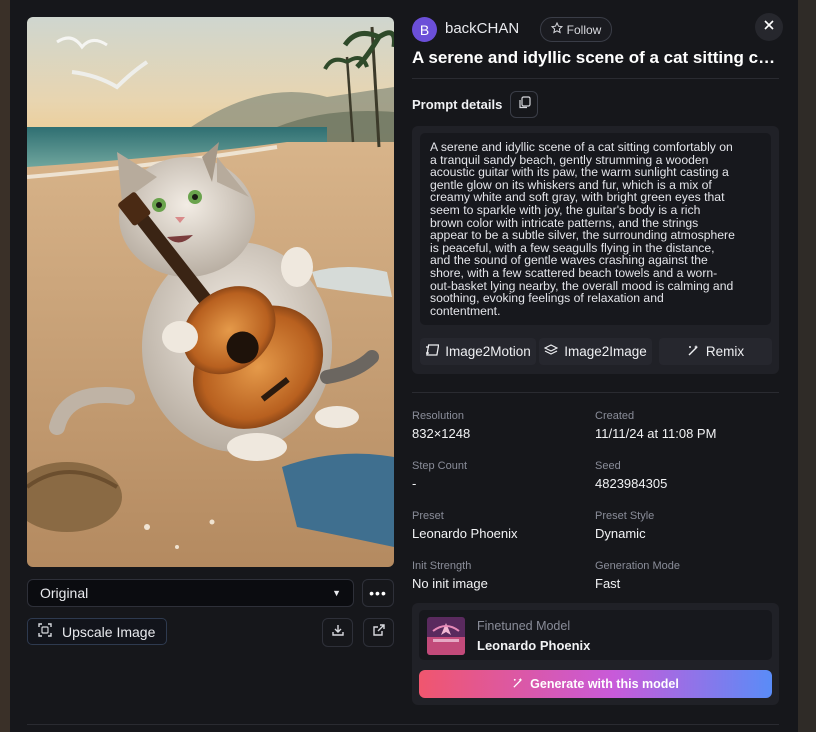 The image size is (816, 732). I want to click on follow-label: Follow, so click(584, 29).